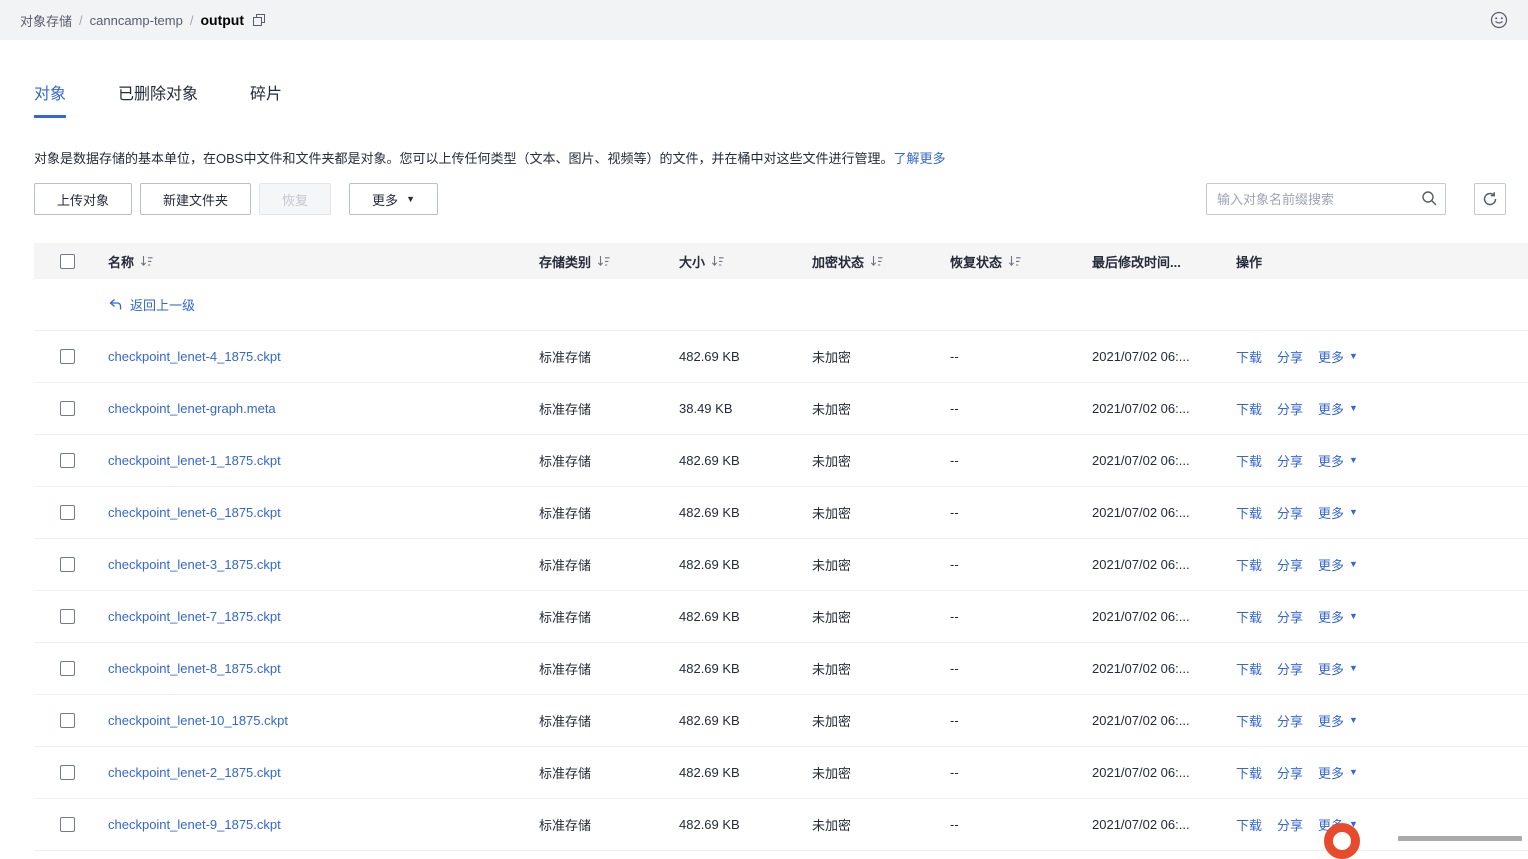 The image size is (1528, 859). Describe the element at coordinates (919, 158) in the screenshot. I see `learn-more-link: 了解更多` at that location.